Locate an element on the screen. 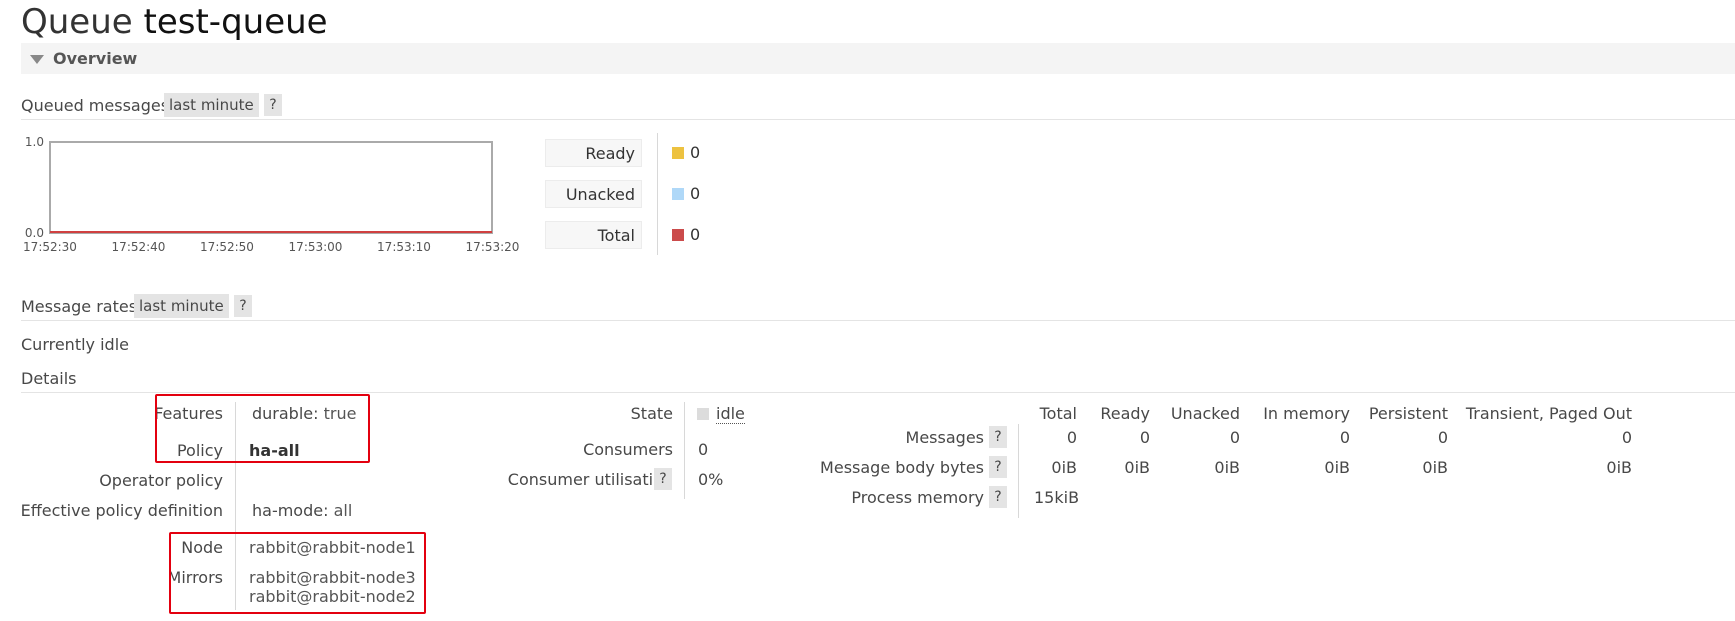 The image size is (1735, 621). x-tick-label: 17:53:00 is located at coordinates (316, 247).